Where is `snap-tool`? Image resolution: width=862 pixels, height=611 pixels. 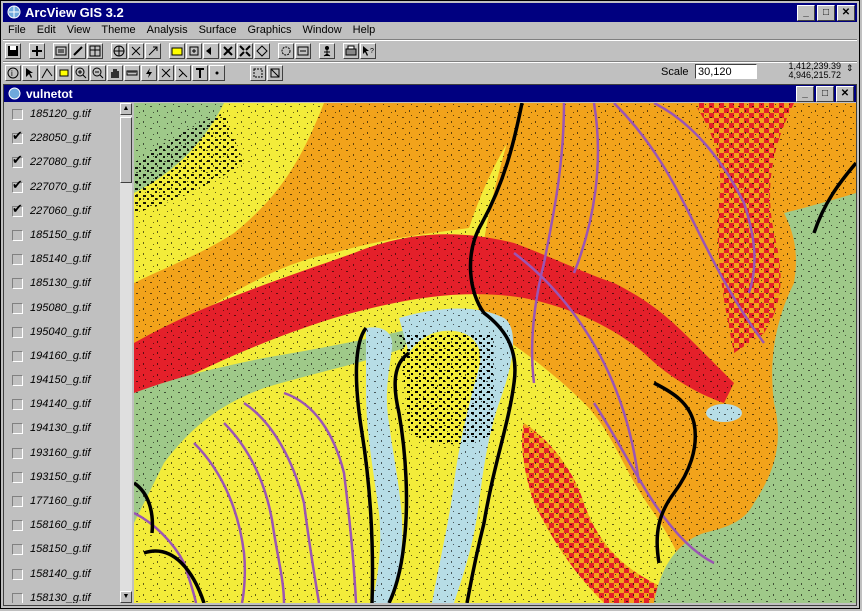 snap-tool is located at coordinates (258, 73).